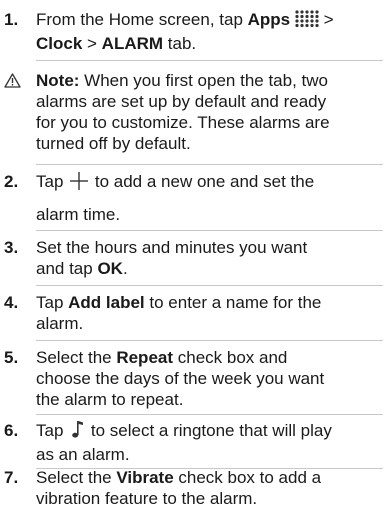 This screenshot has height=509, width=391. I want to click on step-3-text: and tap, so click(67, 268).